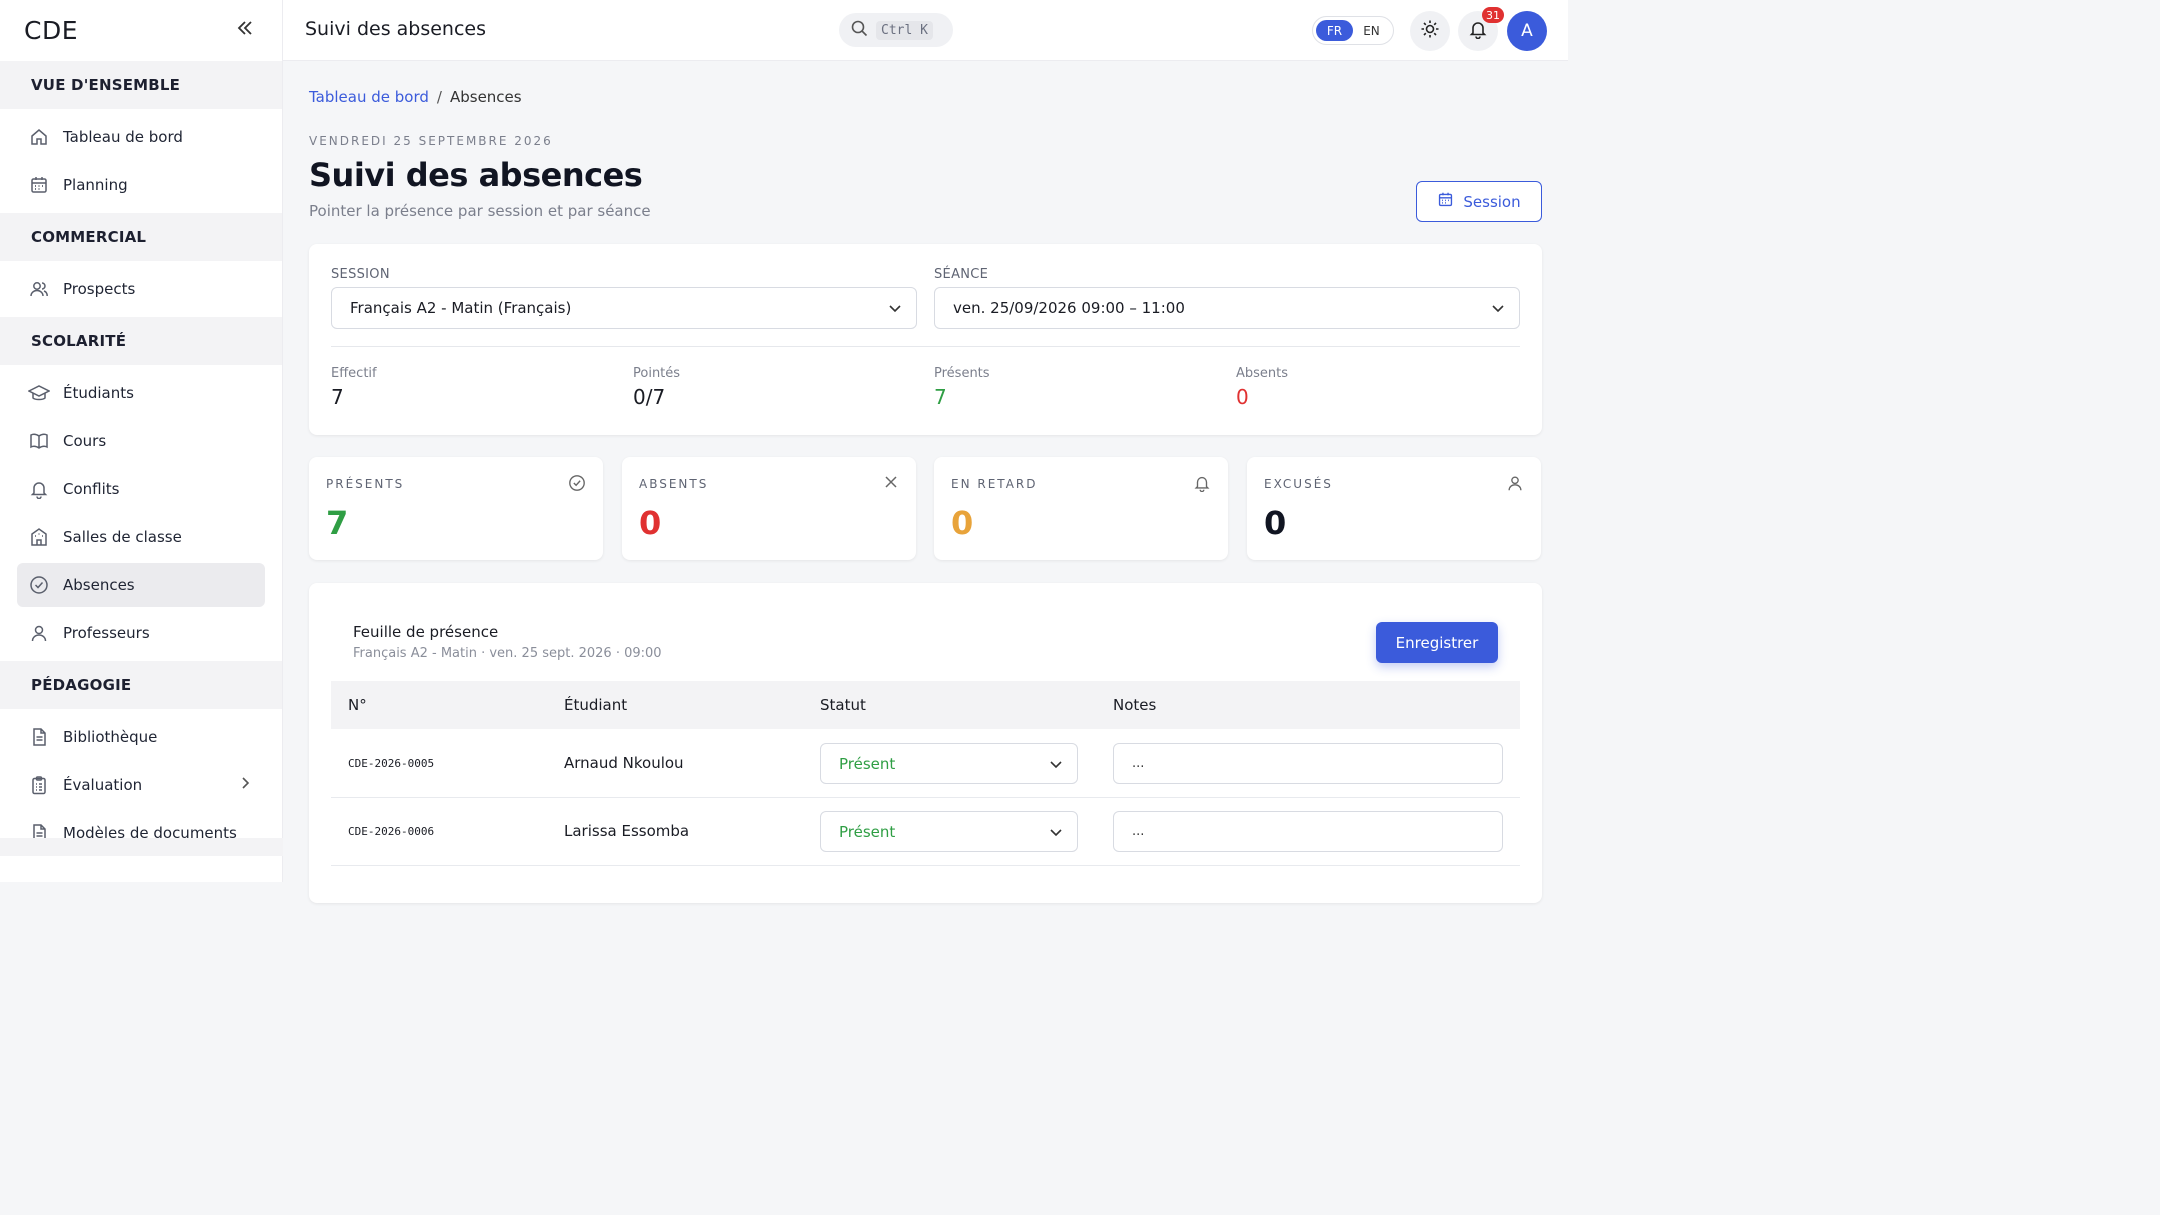 The image size is (2160, 1215). I want to click on column-header-status: Statut, so click(843, 705).